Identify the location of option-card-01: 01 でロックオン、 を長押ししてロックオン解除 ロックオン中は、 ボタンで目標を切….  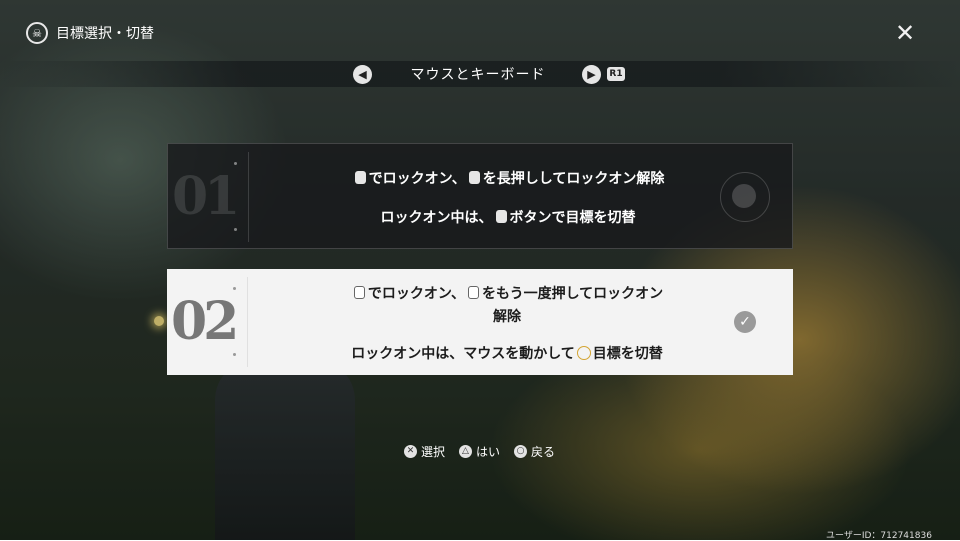
(480, 196).